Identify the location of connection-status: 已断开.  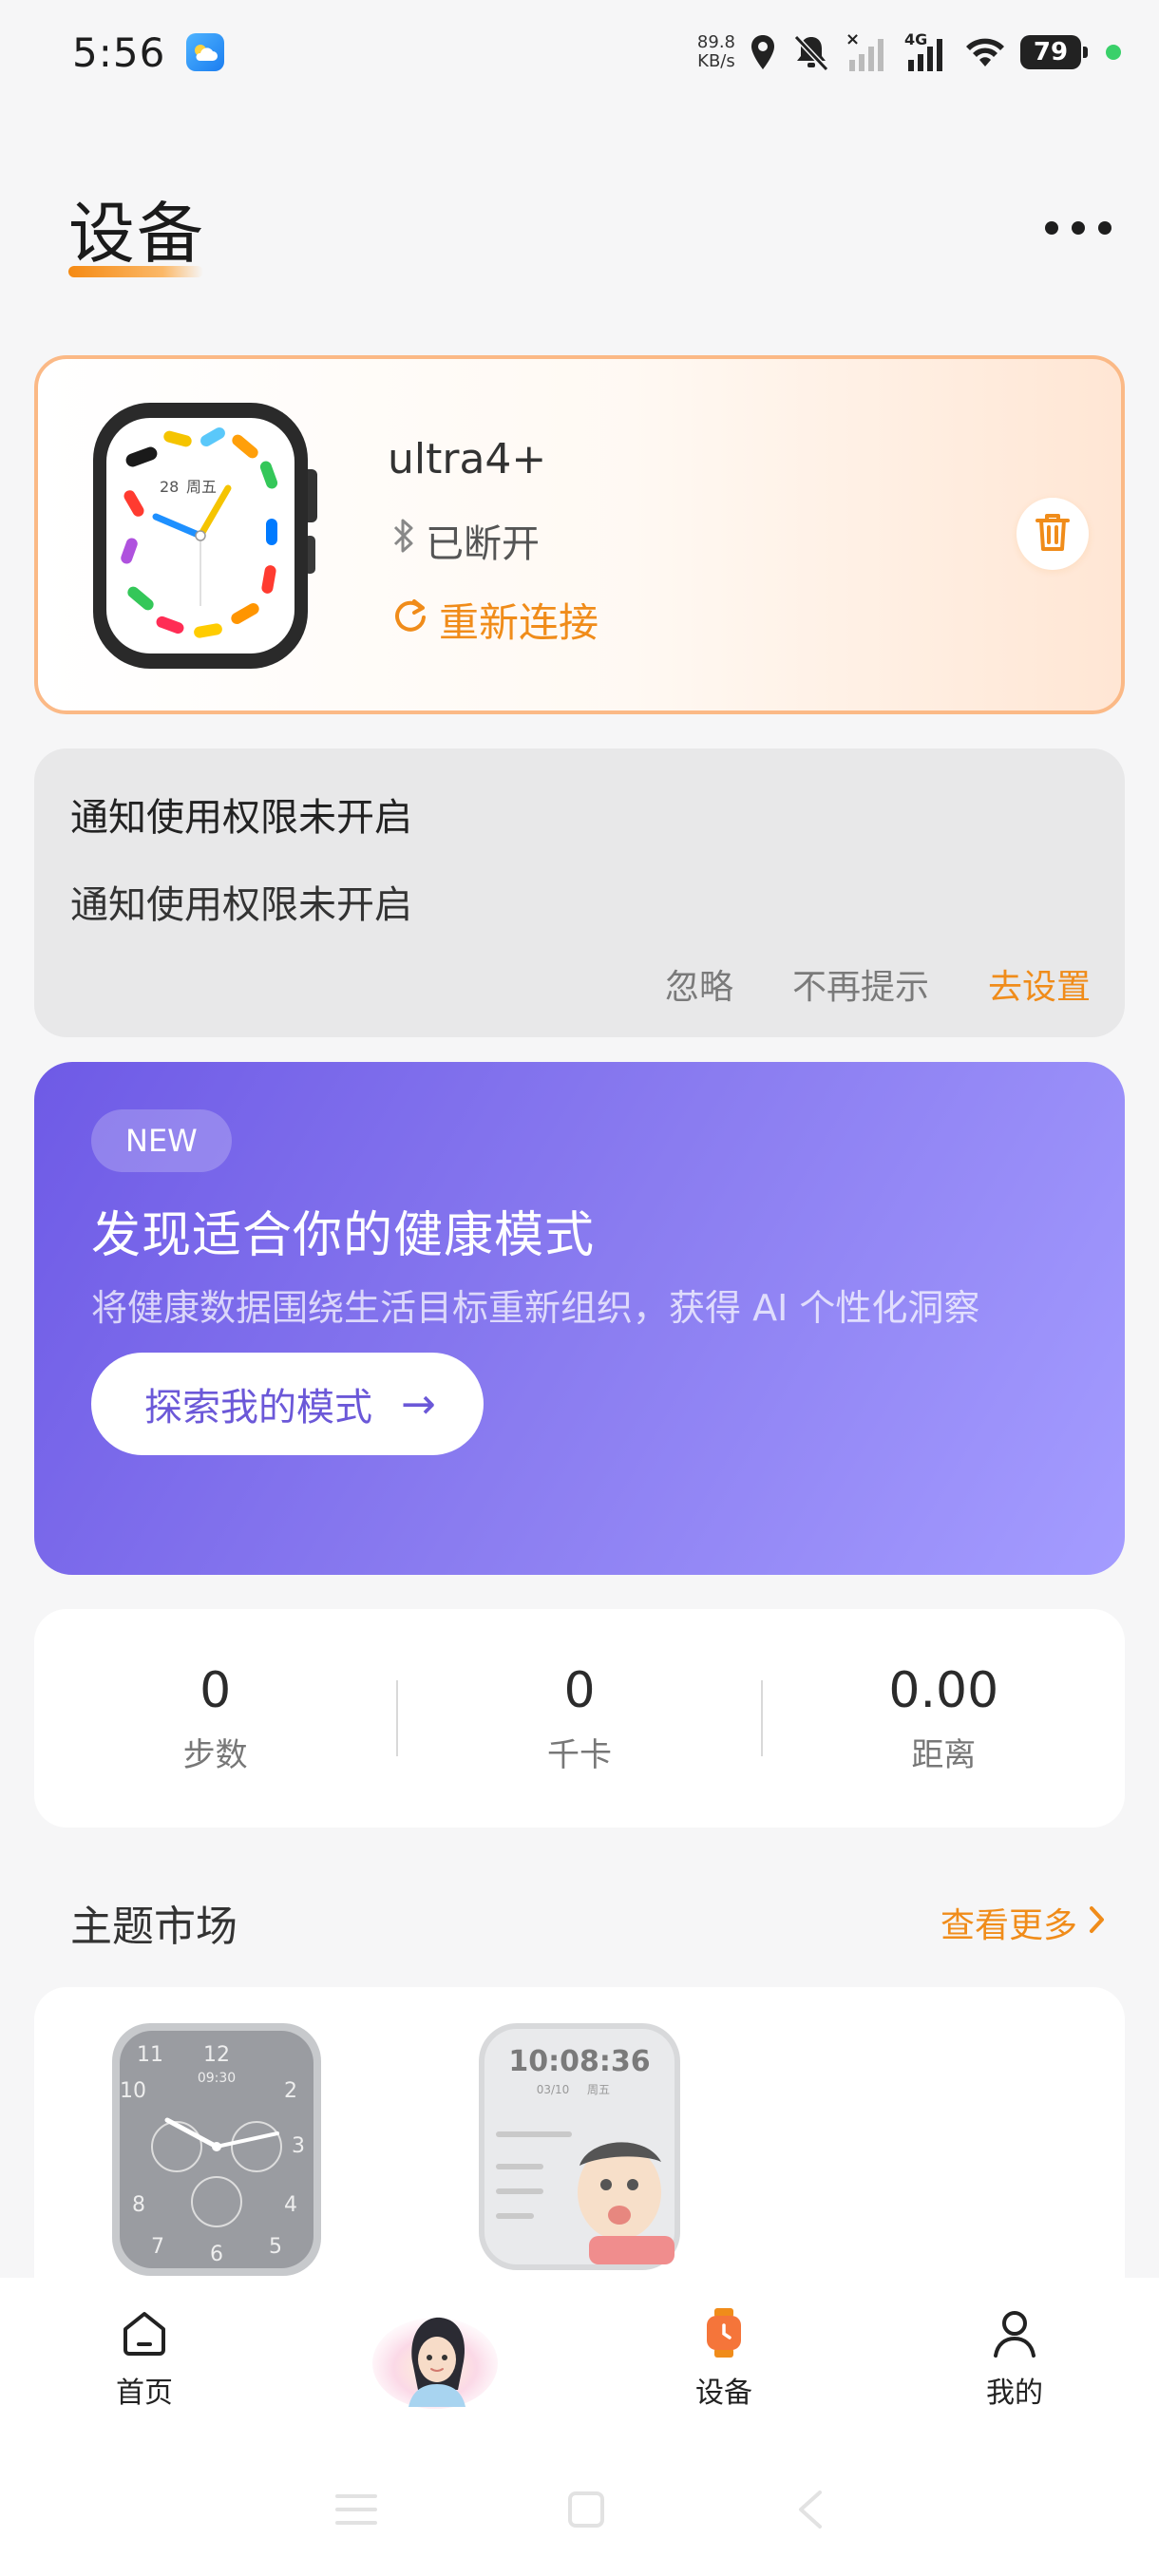
(465, 540).